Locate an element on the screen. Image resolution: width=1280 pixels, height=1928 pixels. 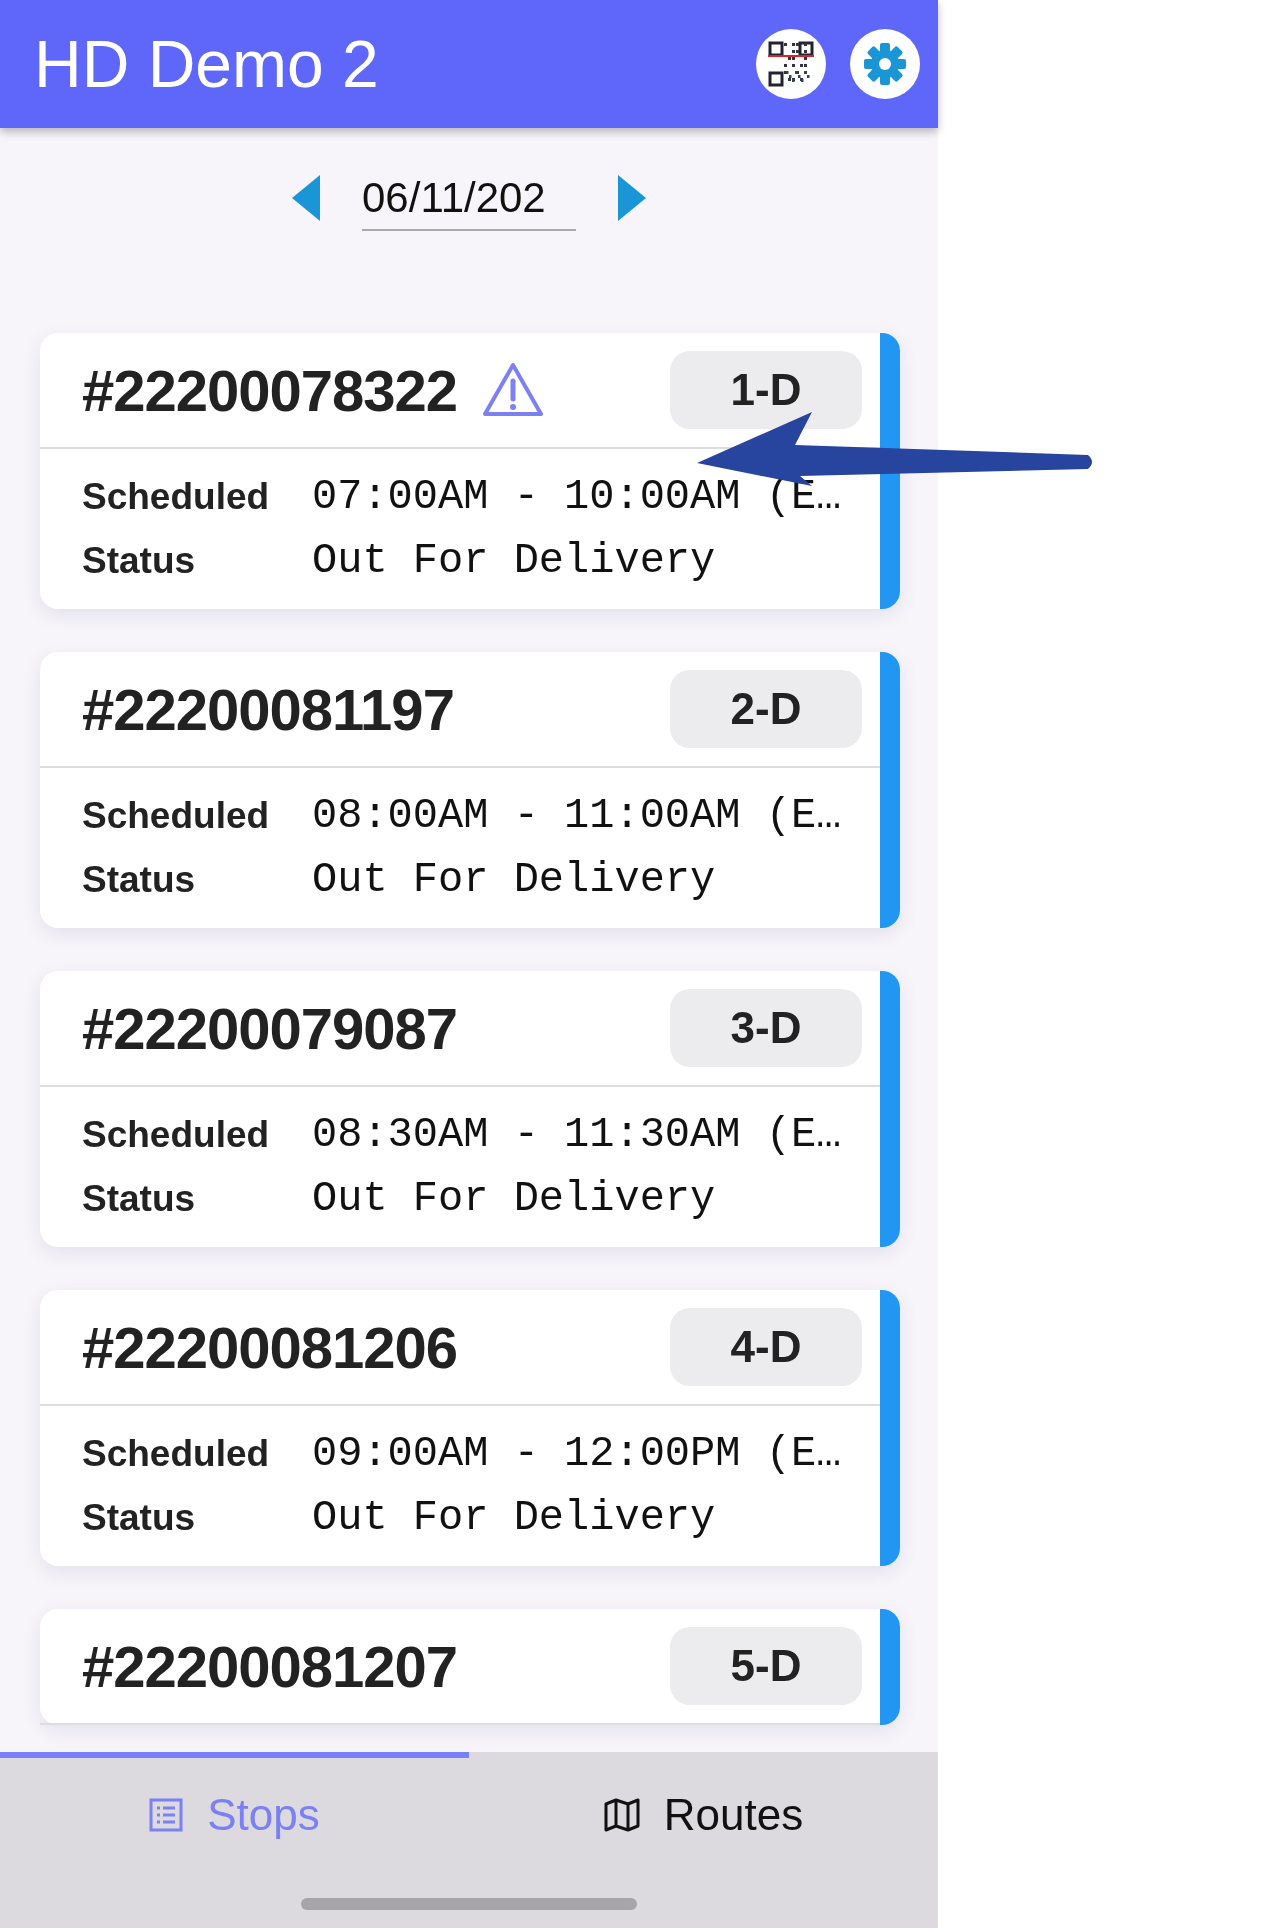
stop-code: 4-D is located at coordinates (766, 1347).